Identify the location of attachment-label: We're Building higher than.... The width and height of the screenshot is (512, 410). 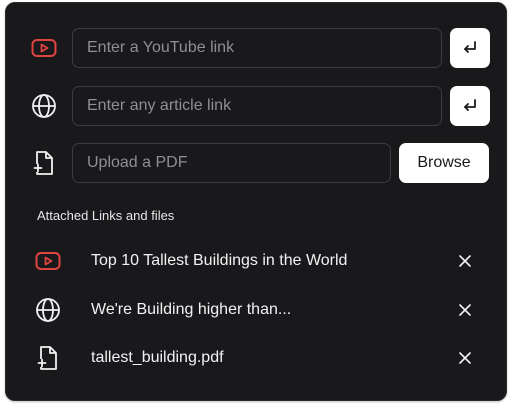
(191, 309).